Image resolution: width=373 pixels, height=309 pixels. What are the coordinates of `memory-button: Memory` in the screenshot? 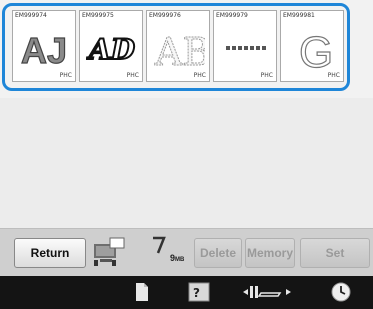 It's located at (270, 253).